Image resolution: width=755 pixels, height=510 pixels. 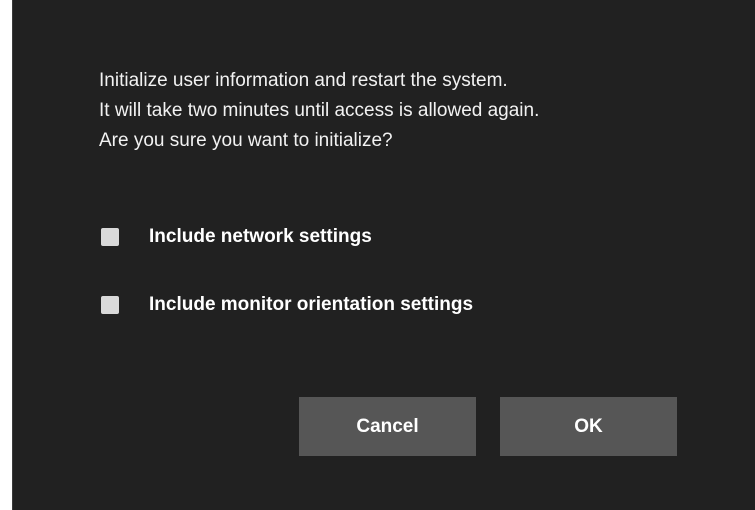 I want to click on ok-button: OK, so click(x=588, y=426).